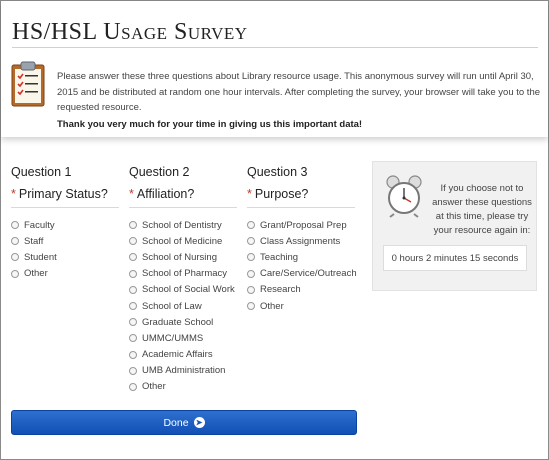 The height and width of the screenshot is (460, 549). Describe the element at coordinates (130, 32) in the screenshot. I see `page-title: HS/HSL Usage Survey` at that location.